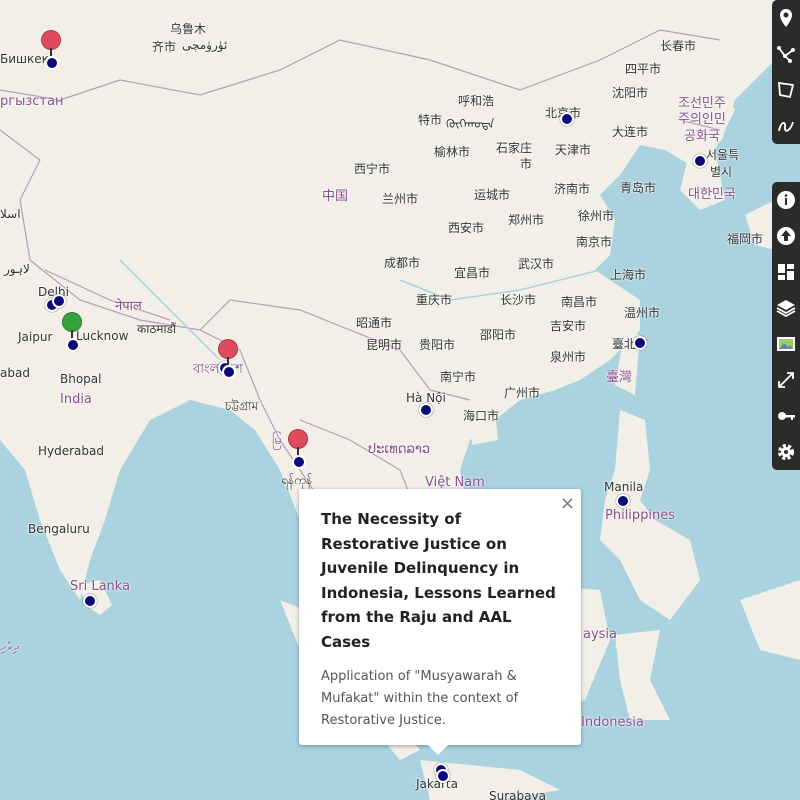  Describe the element at coordinates (242, 406) in the screenshot. I see `city-label: চট্টগ্রাম` at that location.